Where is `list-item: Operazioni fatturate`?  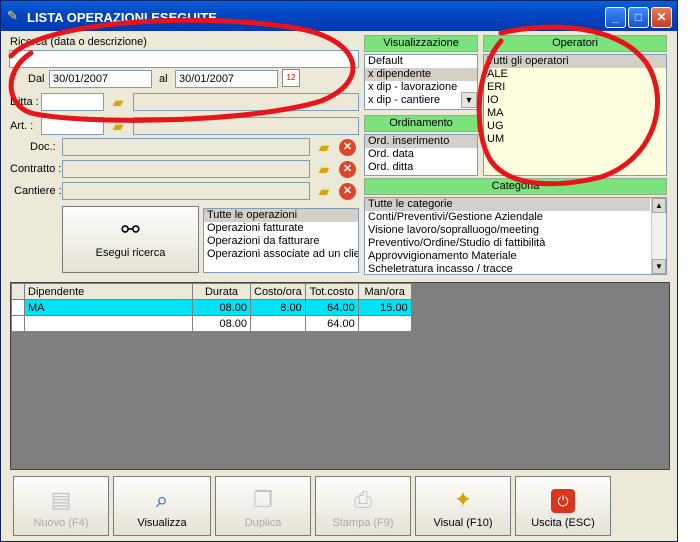
list-item: Operazioni fatturate is located at coordinates (281, 228).